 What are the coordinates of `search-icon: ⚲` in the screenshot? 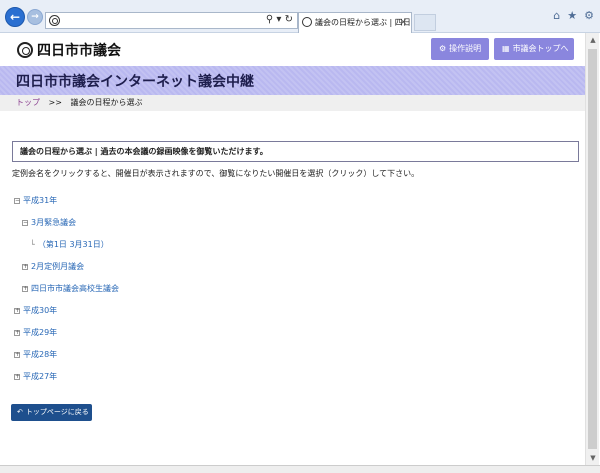 It's located at (269, 19).